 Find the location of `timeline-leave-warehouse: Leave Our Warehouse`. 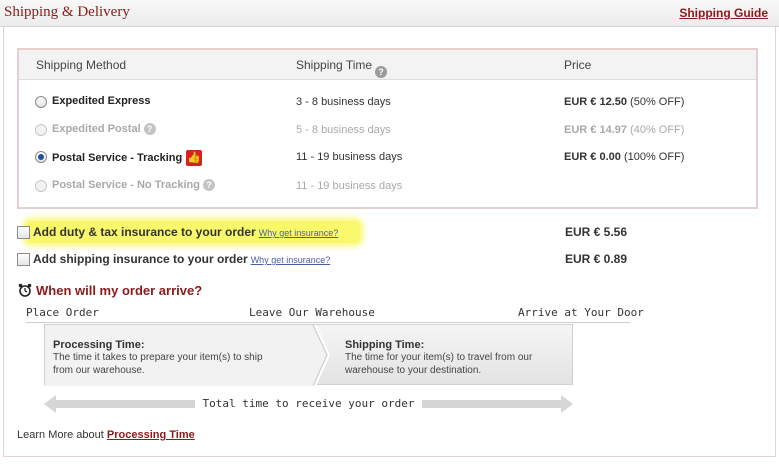

timeline-leave-warehouse: Leave Our Warehouse is located at coordinates (312, 312).